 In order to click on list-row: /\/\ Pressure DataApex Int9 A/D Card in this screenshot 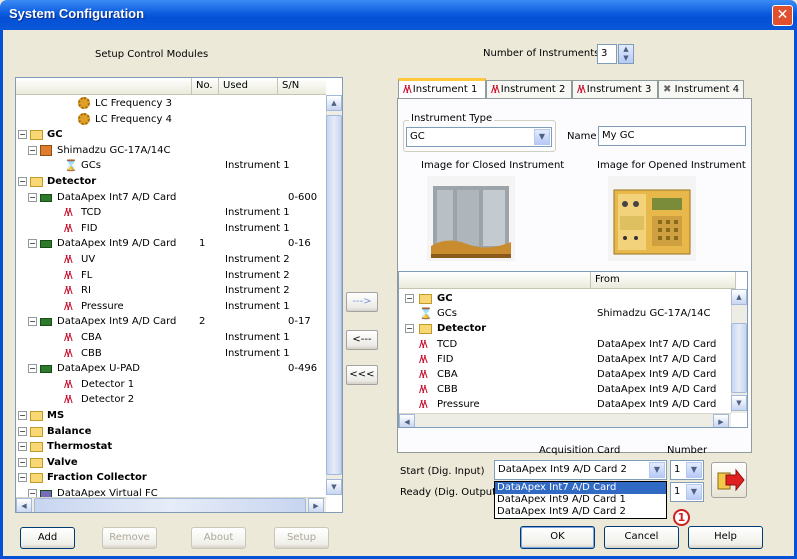, I will do `click(564, 404)`.